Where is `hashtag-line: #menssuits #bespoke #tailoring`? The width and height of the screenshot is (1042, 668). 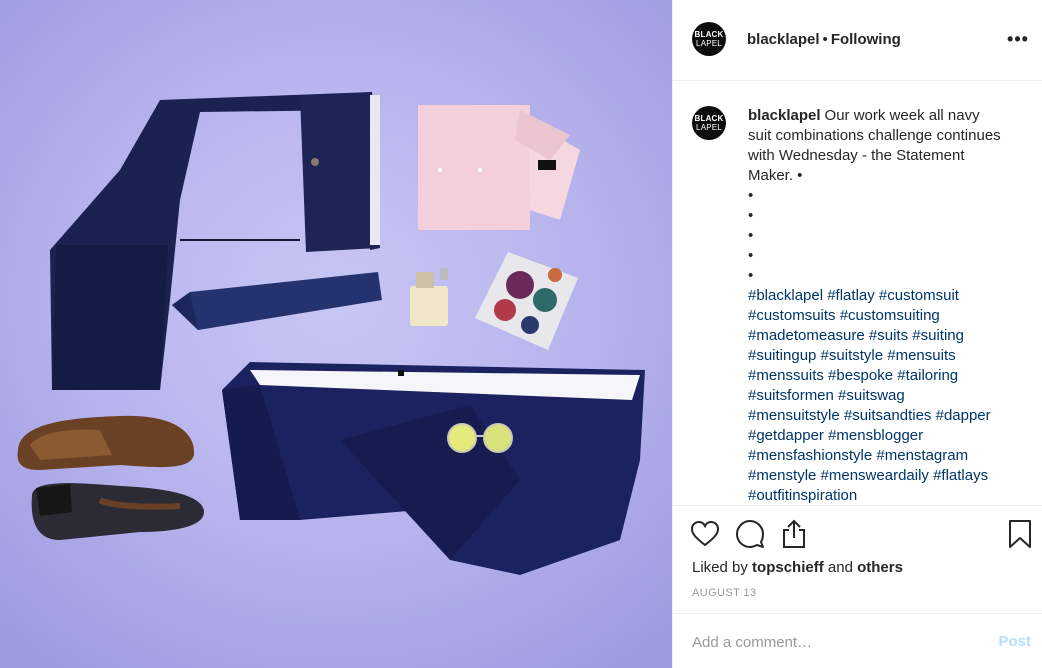
hashtag-line: #menssuits #bespoke #tailoring is located at coordinates (876, 376).